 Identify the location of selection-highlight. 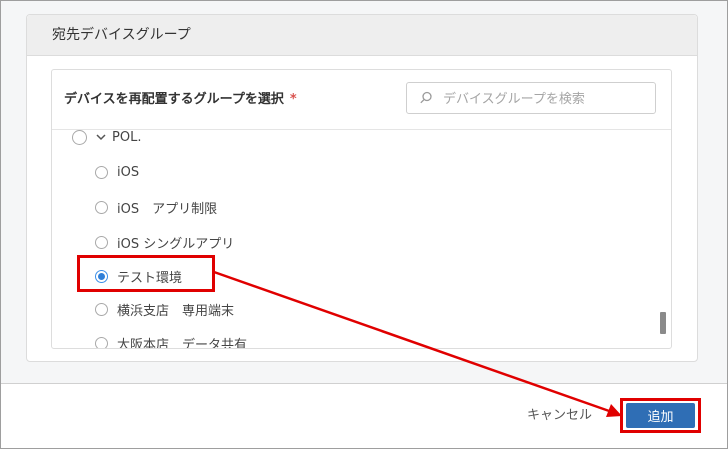
(146, 273).